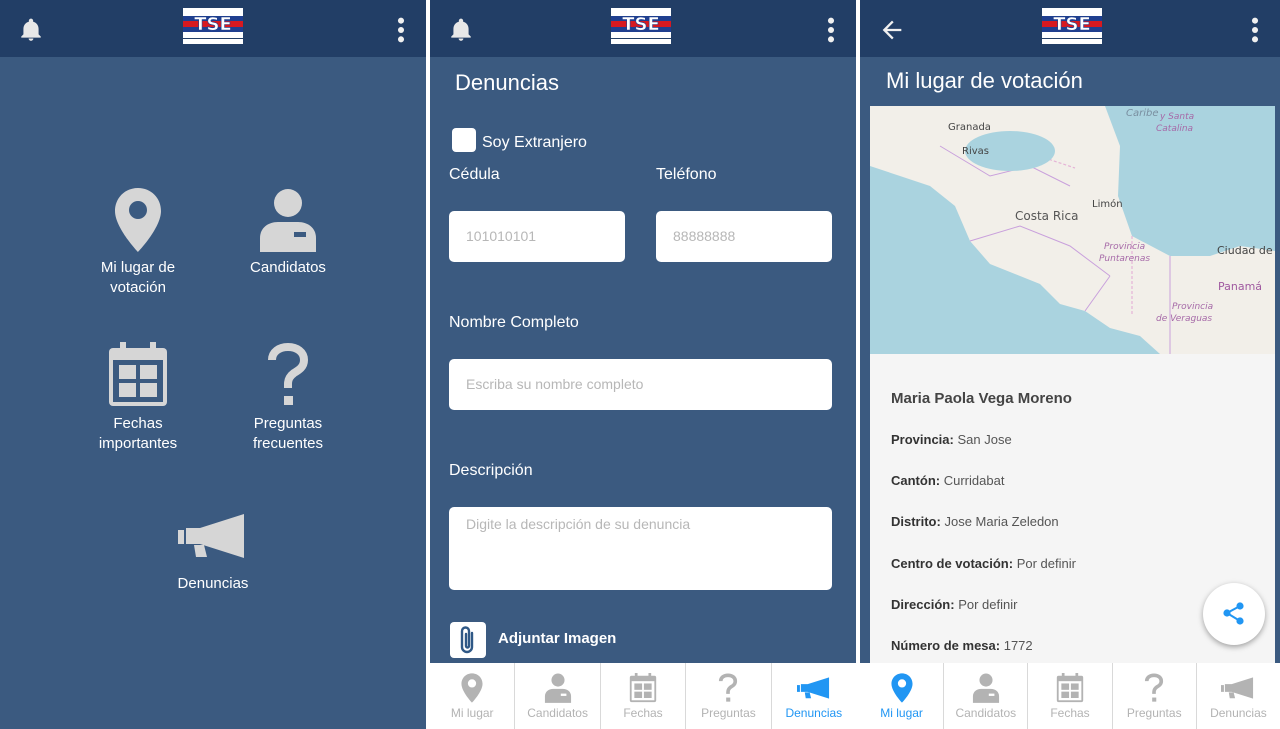 Image resolution: width=1280 pixels, height=729 pixels. What do you see at coordinates (975, 151) in the screenshot?
I see `map-label: Rivas` at bounding box center [975, 151].